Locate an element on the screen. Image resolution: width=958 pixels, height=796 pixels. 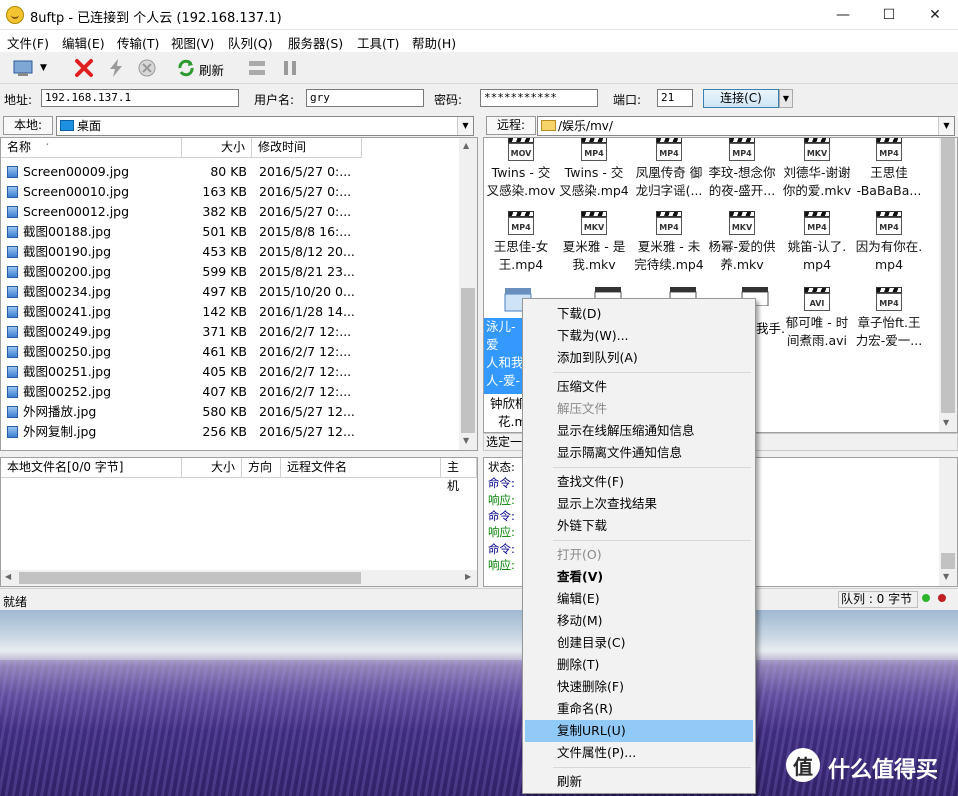
menu-view: 视图(V) is located at coordinates (192, 42).